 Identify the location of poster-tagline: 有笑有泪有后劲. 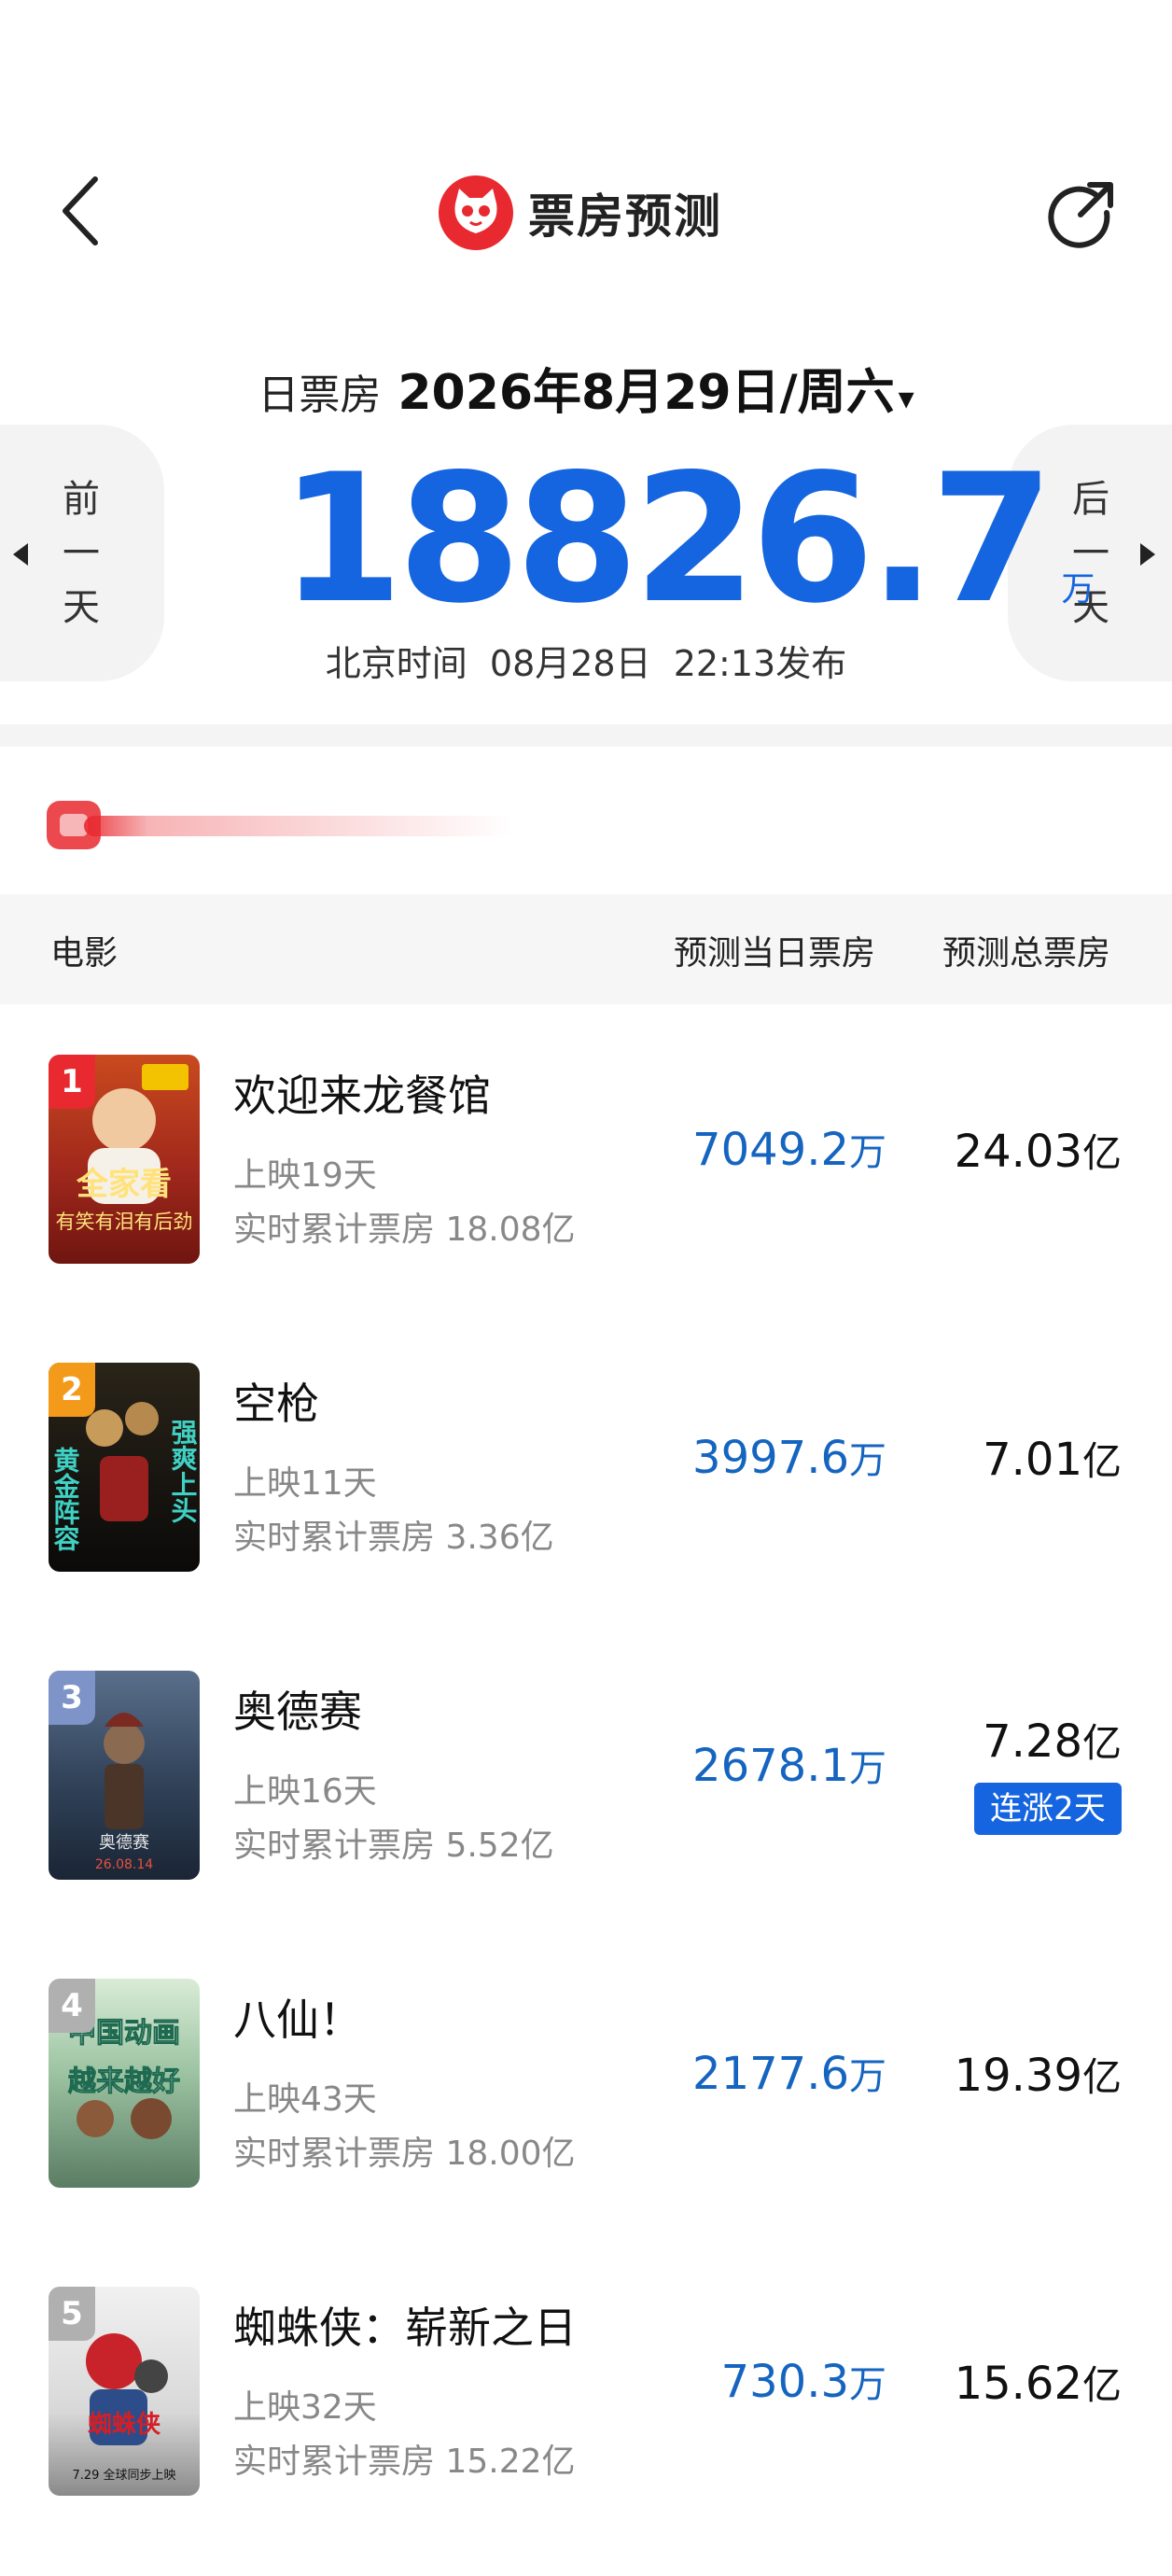
(124, 1222).